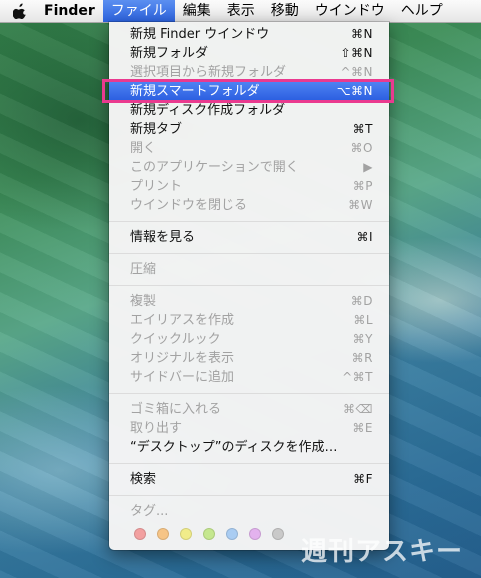  What do you see at coordinates (156, 129) in the screenshot?
I see `menu-item-label: 新規タブ` at bounding box center [156, 129].